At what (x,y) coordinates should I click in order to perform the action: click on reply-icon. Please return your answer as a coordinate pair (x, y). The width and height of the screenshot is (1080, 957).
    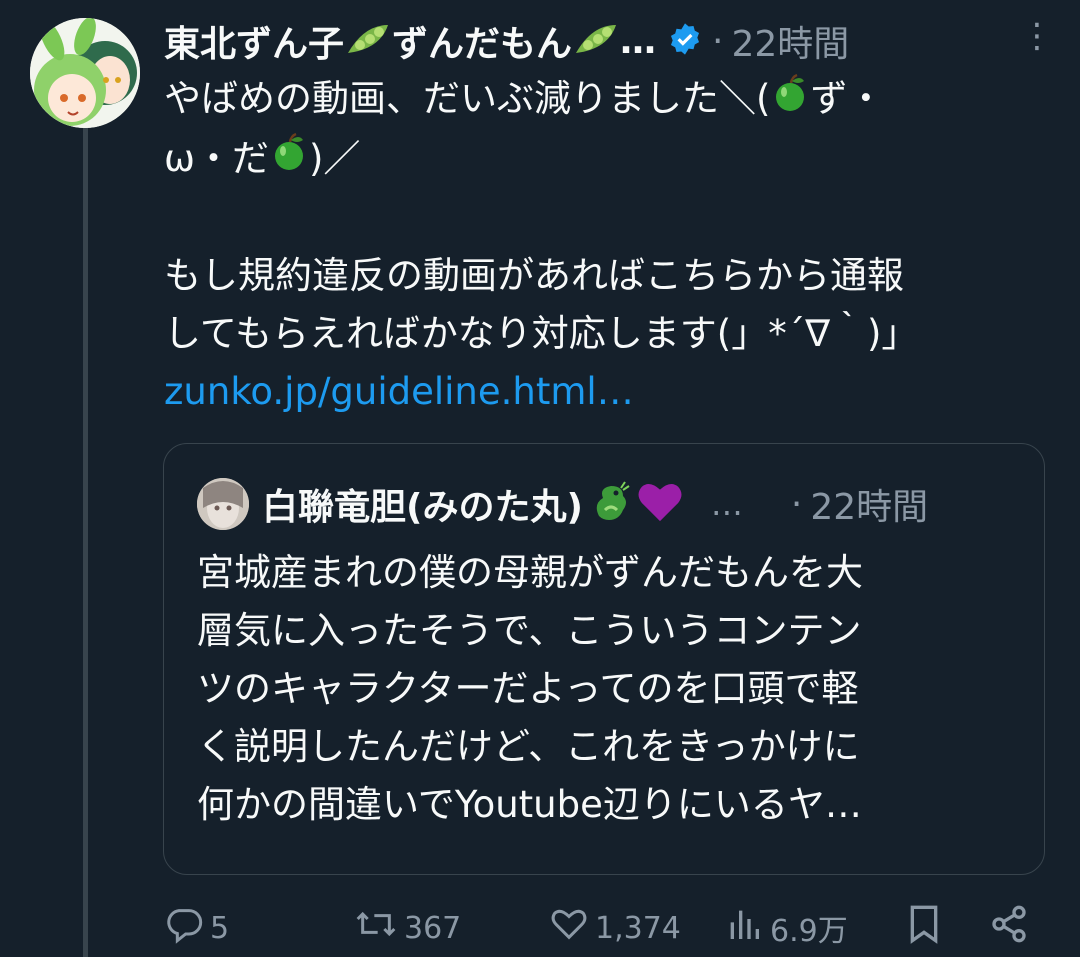
    Looking at the image, I should click on (187, 928).